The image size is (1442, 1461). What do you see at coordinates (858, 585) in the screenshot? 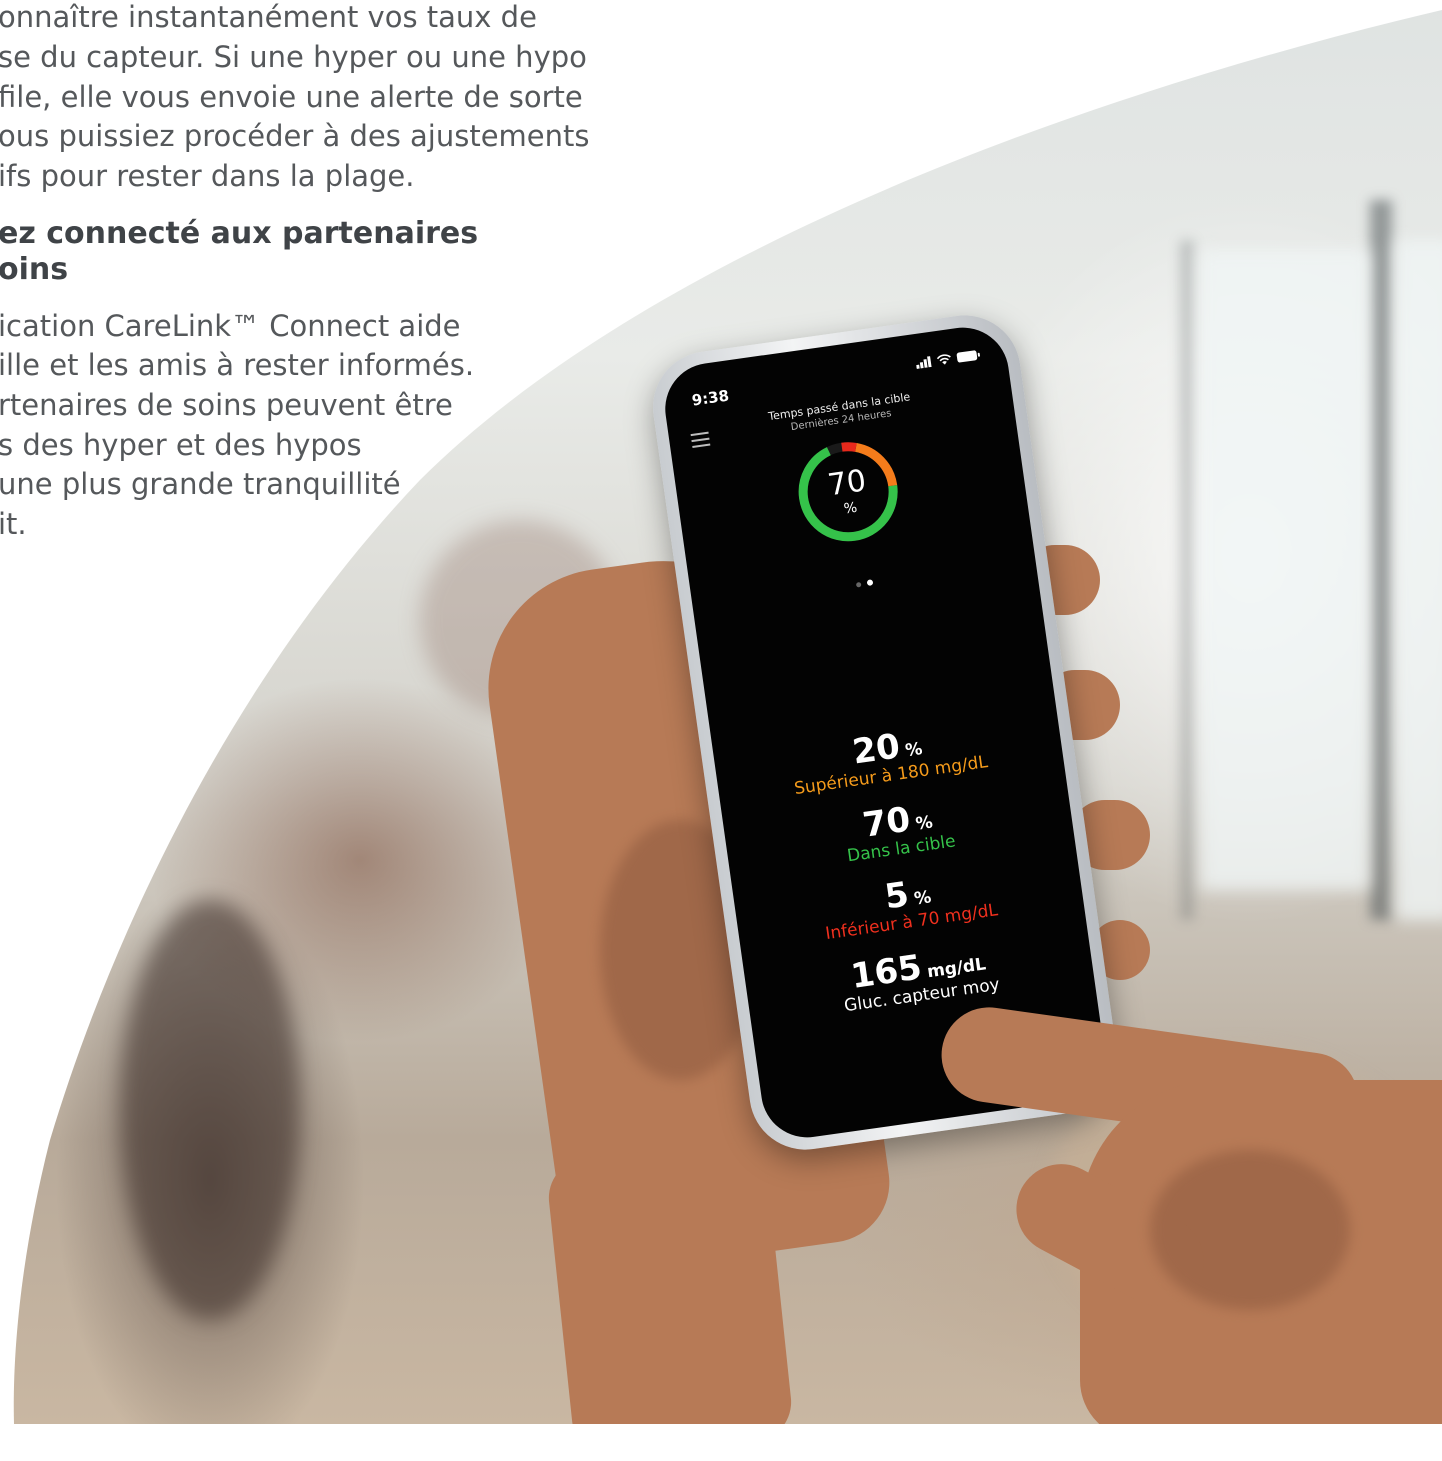
I see `page-dot` at bounding box center [858, 585].